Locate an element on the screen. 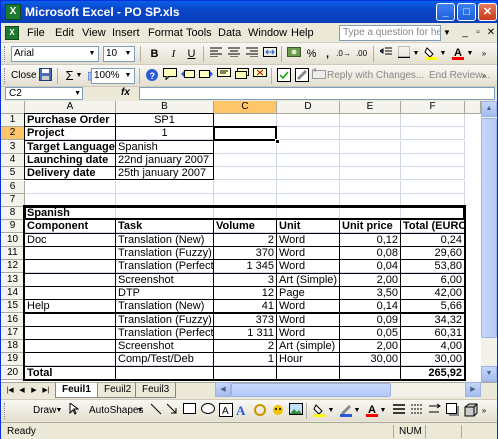 Image resolution: width=498 pixels, height=439 pixels. table-cell: 29,60 is located at coordinates (433, 253).